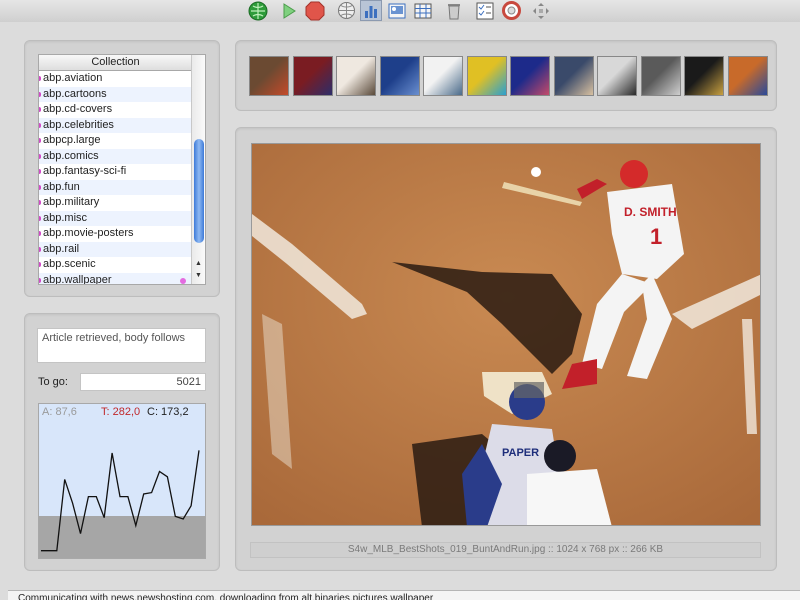  Describe the element at coordinates (71, 155) in the screenshot. I see `list-item-label: abp.comics` at that location.